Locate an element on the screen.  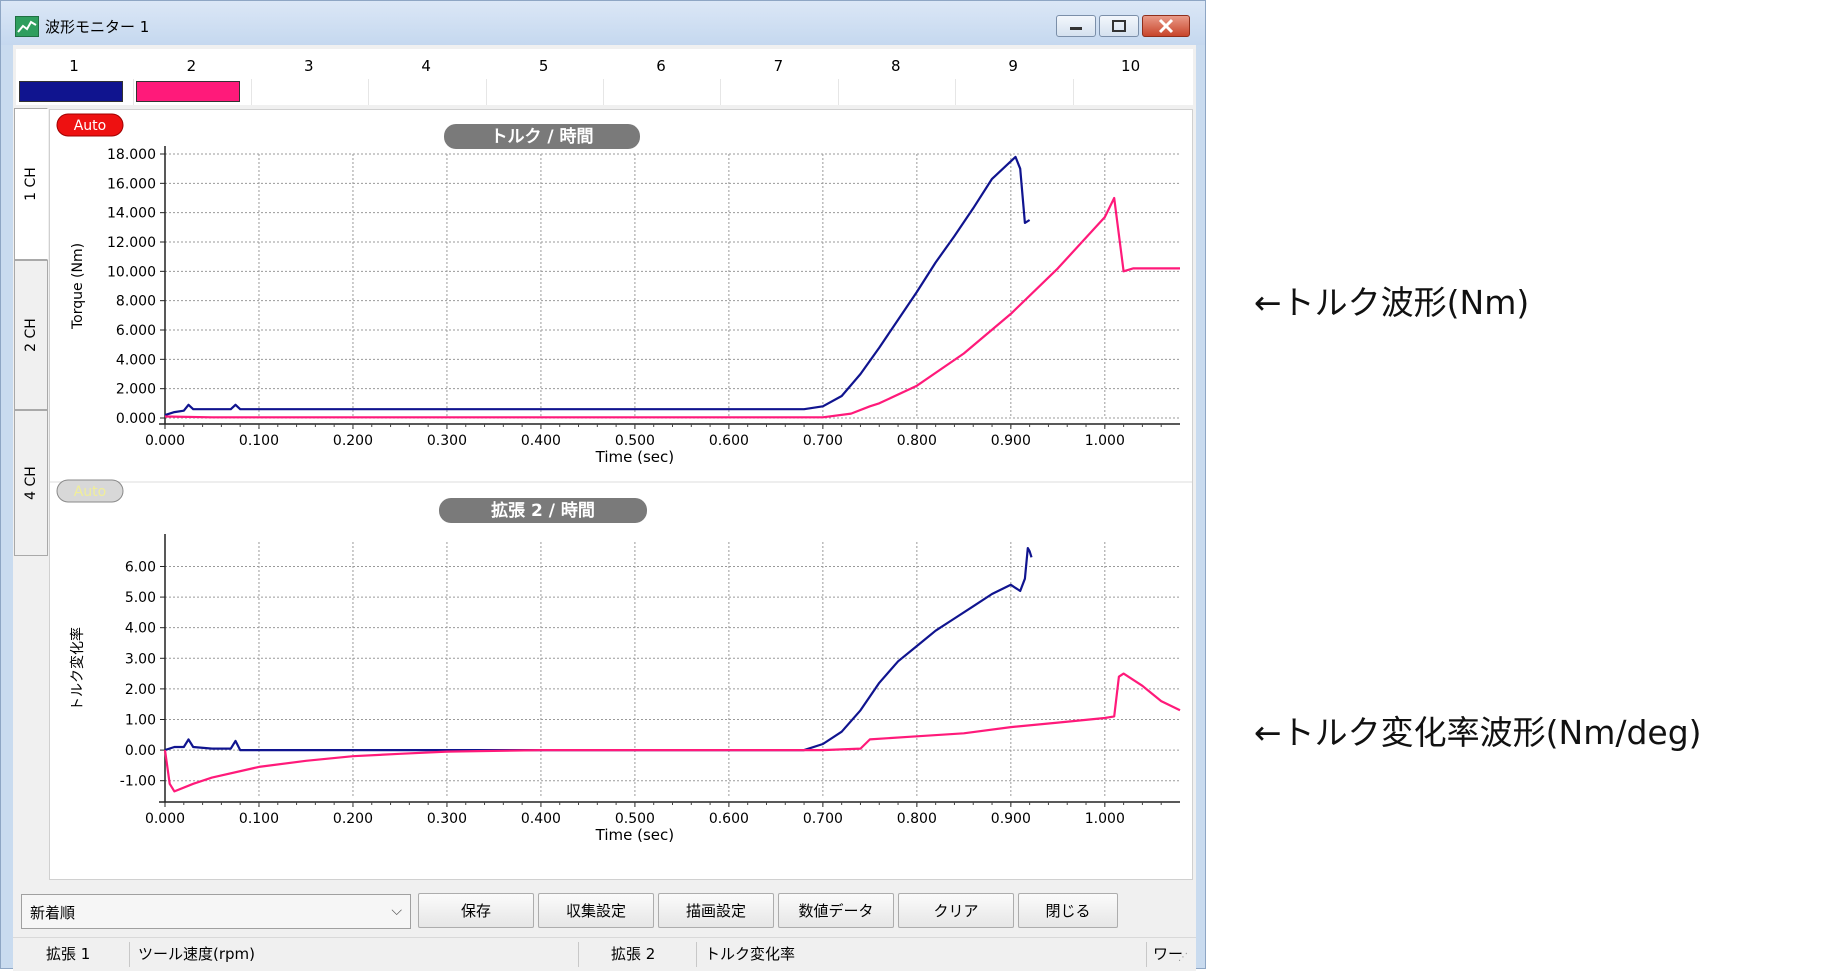
channel-number: 1 is located at coordinates (74, 66).